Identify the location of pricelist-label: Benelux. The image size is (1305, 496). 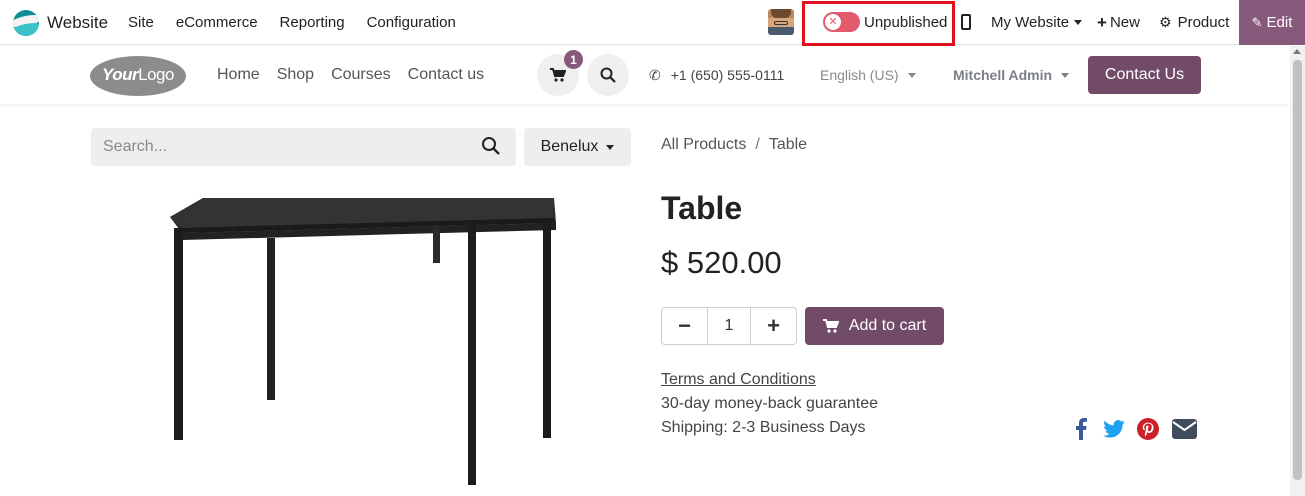
(569, 146).